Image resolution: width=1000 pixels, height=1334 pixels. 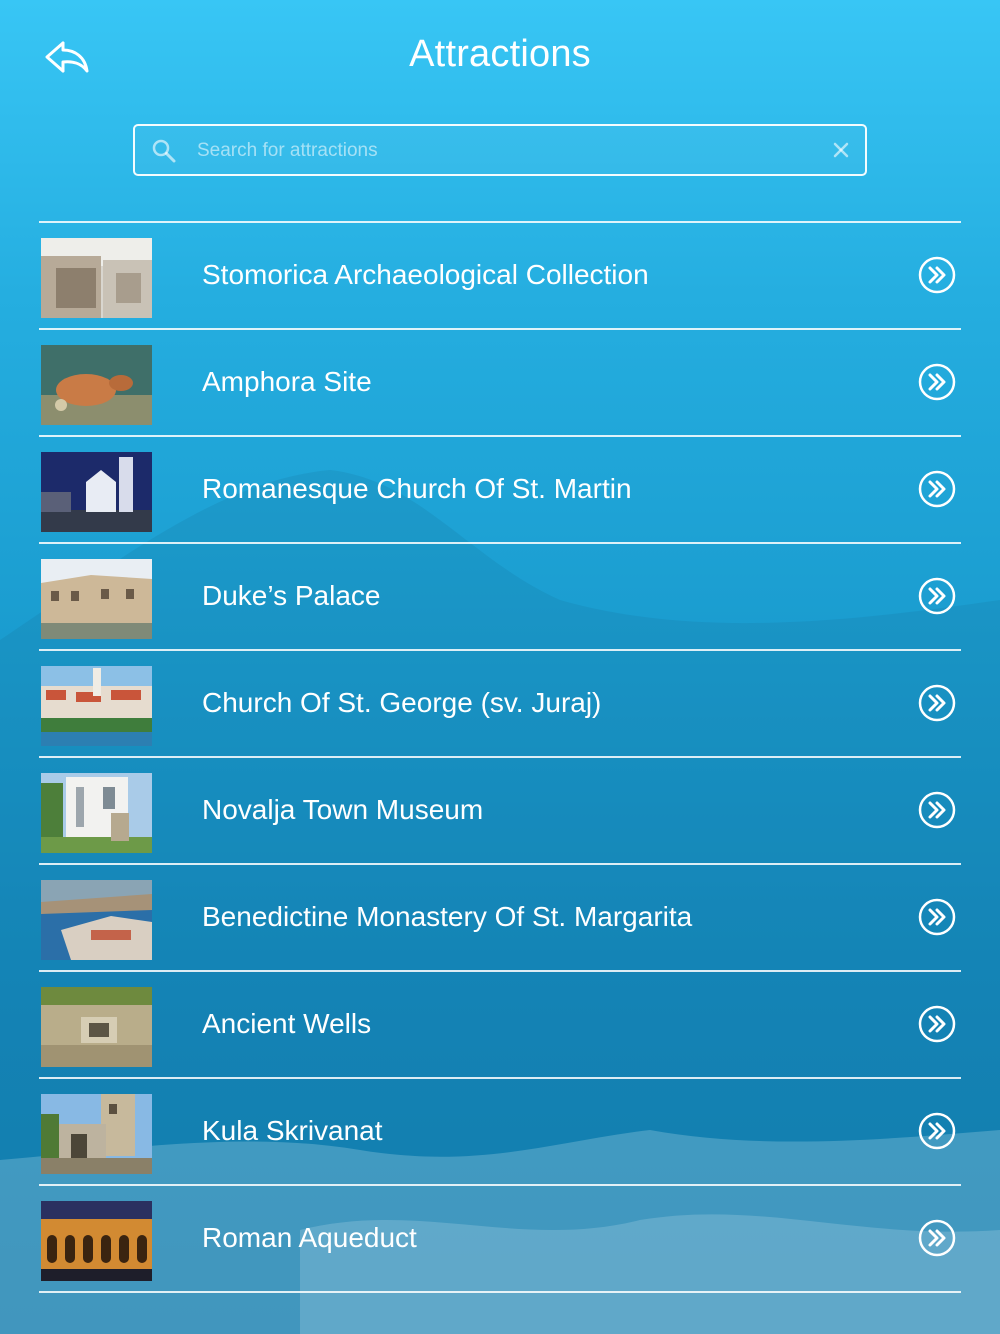 I want to click on list-item: Romanesque Church Of St. Martin, so click(x=500, y=488).